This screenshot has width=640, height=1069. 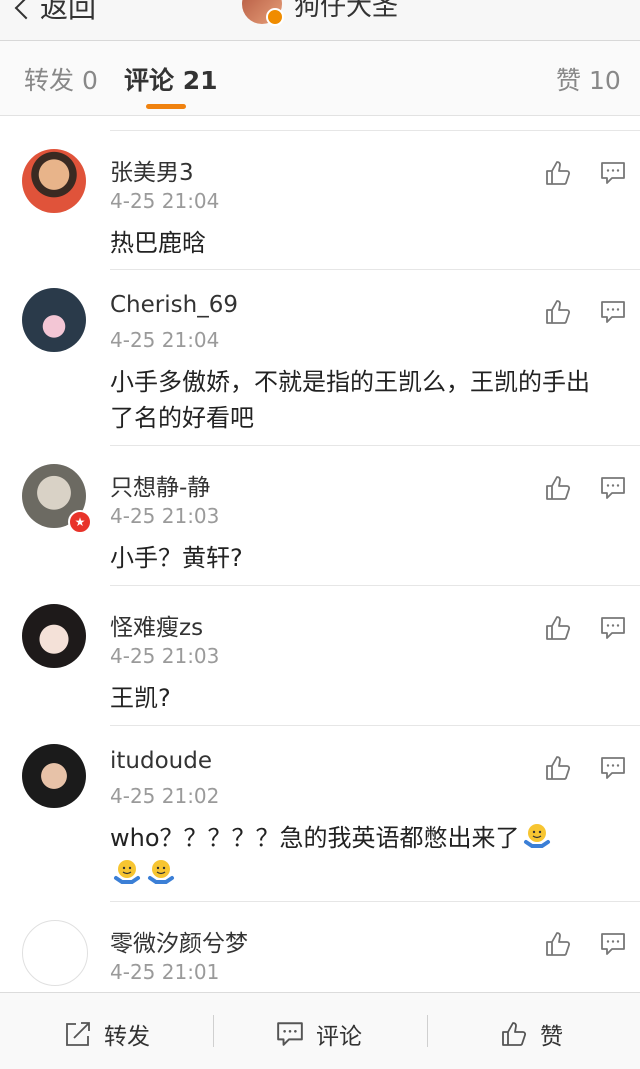 I want to click on repost-button: 转发, so click(x=107, y=1034).